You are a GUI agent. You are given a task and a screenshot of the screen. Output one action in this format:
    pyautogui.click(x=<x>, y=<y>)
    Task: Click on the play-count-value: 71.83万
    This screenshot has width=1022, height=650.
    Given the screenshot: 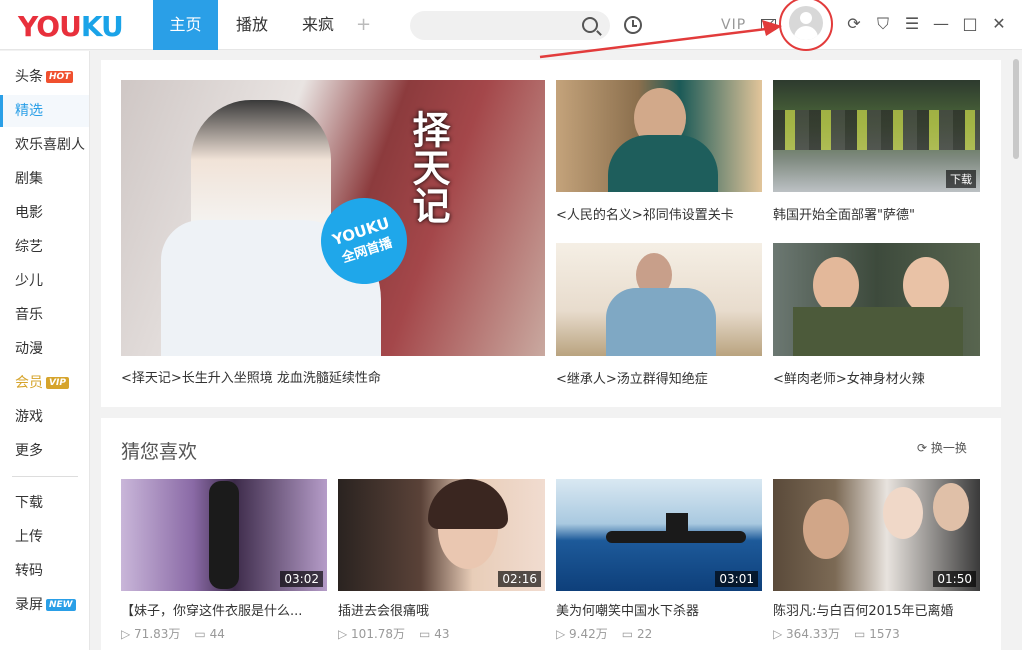 What is the action you would take?
    pyautogui.click(x=157, y=634)
    